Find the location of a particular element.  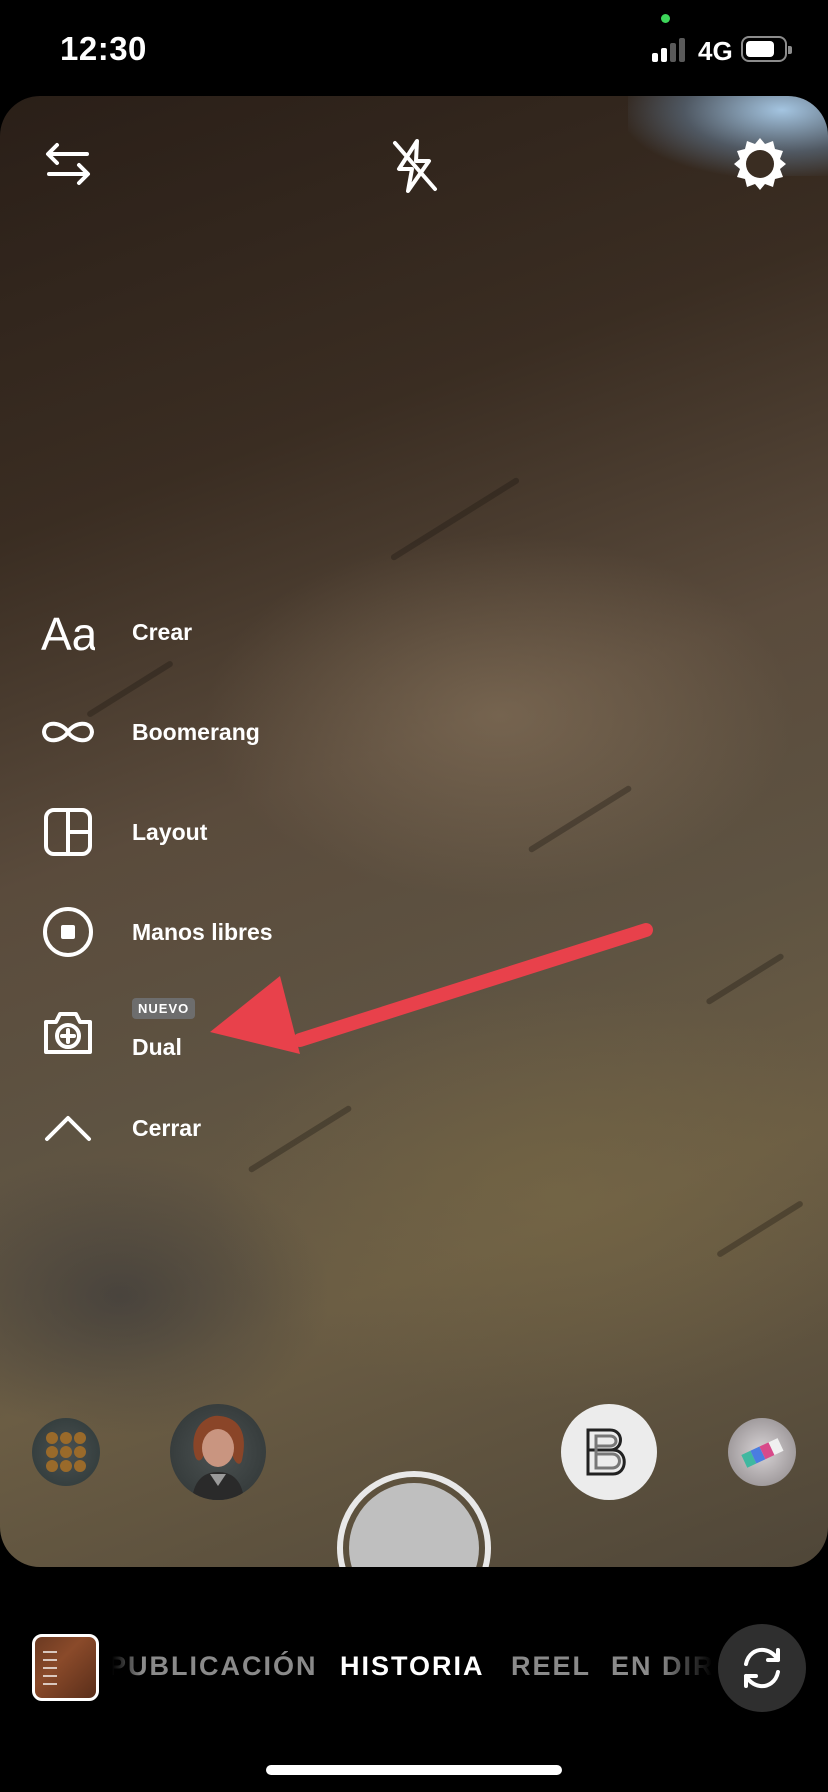

gallery-thumbnail is located at coordinates (65, 1667).